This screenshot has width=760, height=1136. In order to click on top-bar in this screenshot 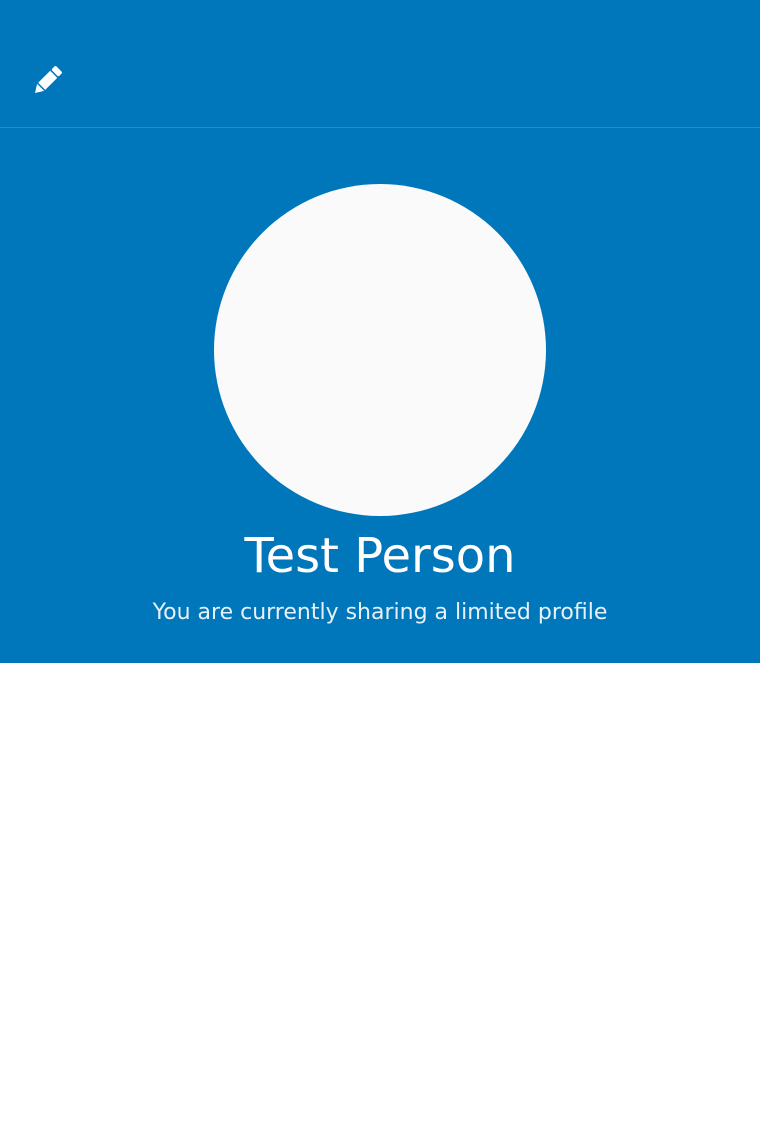, I will do `click(380, 64)`.